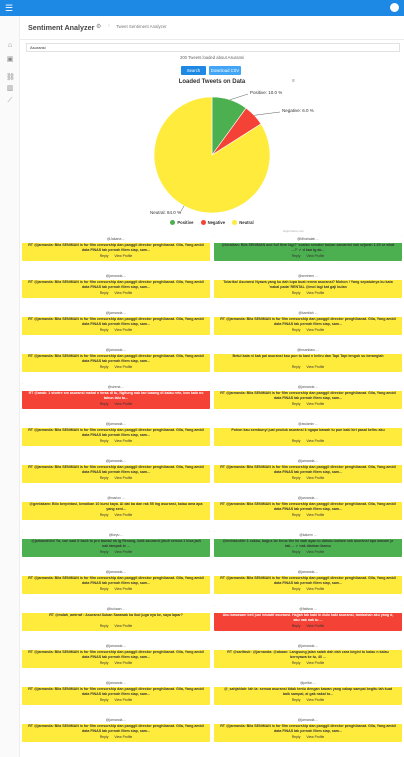 Image resolution: width=404 pixels, height=757 pixels. What do you see at coordinates (225, 70) in the screenshot?
I see `download-csv-button: Download CSV` at bounding box center [225, 70].